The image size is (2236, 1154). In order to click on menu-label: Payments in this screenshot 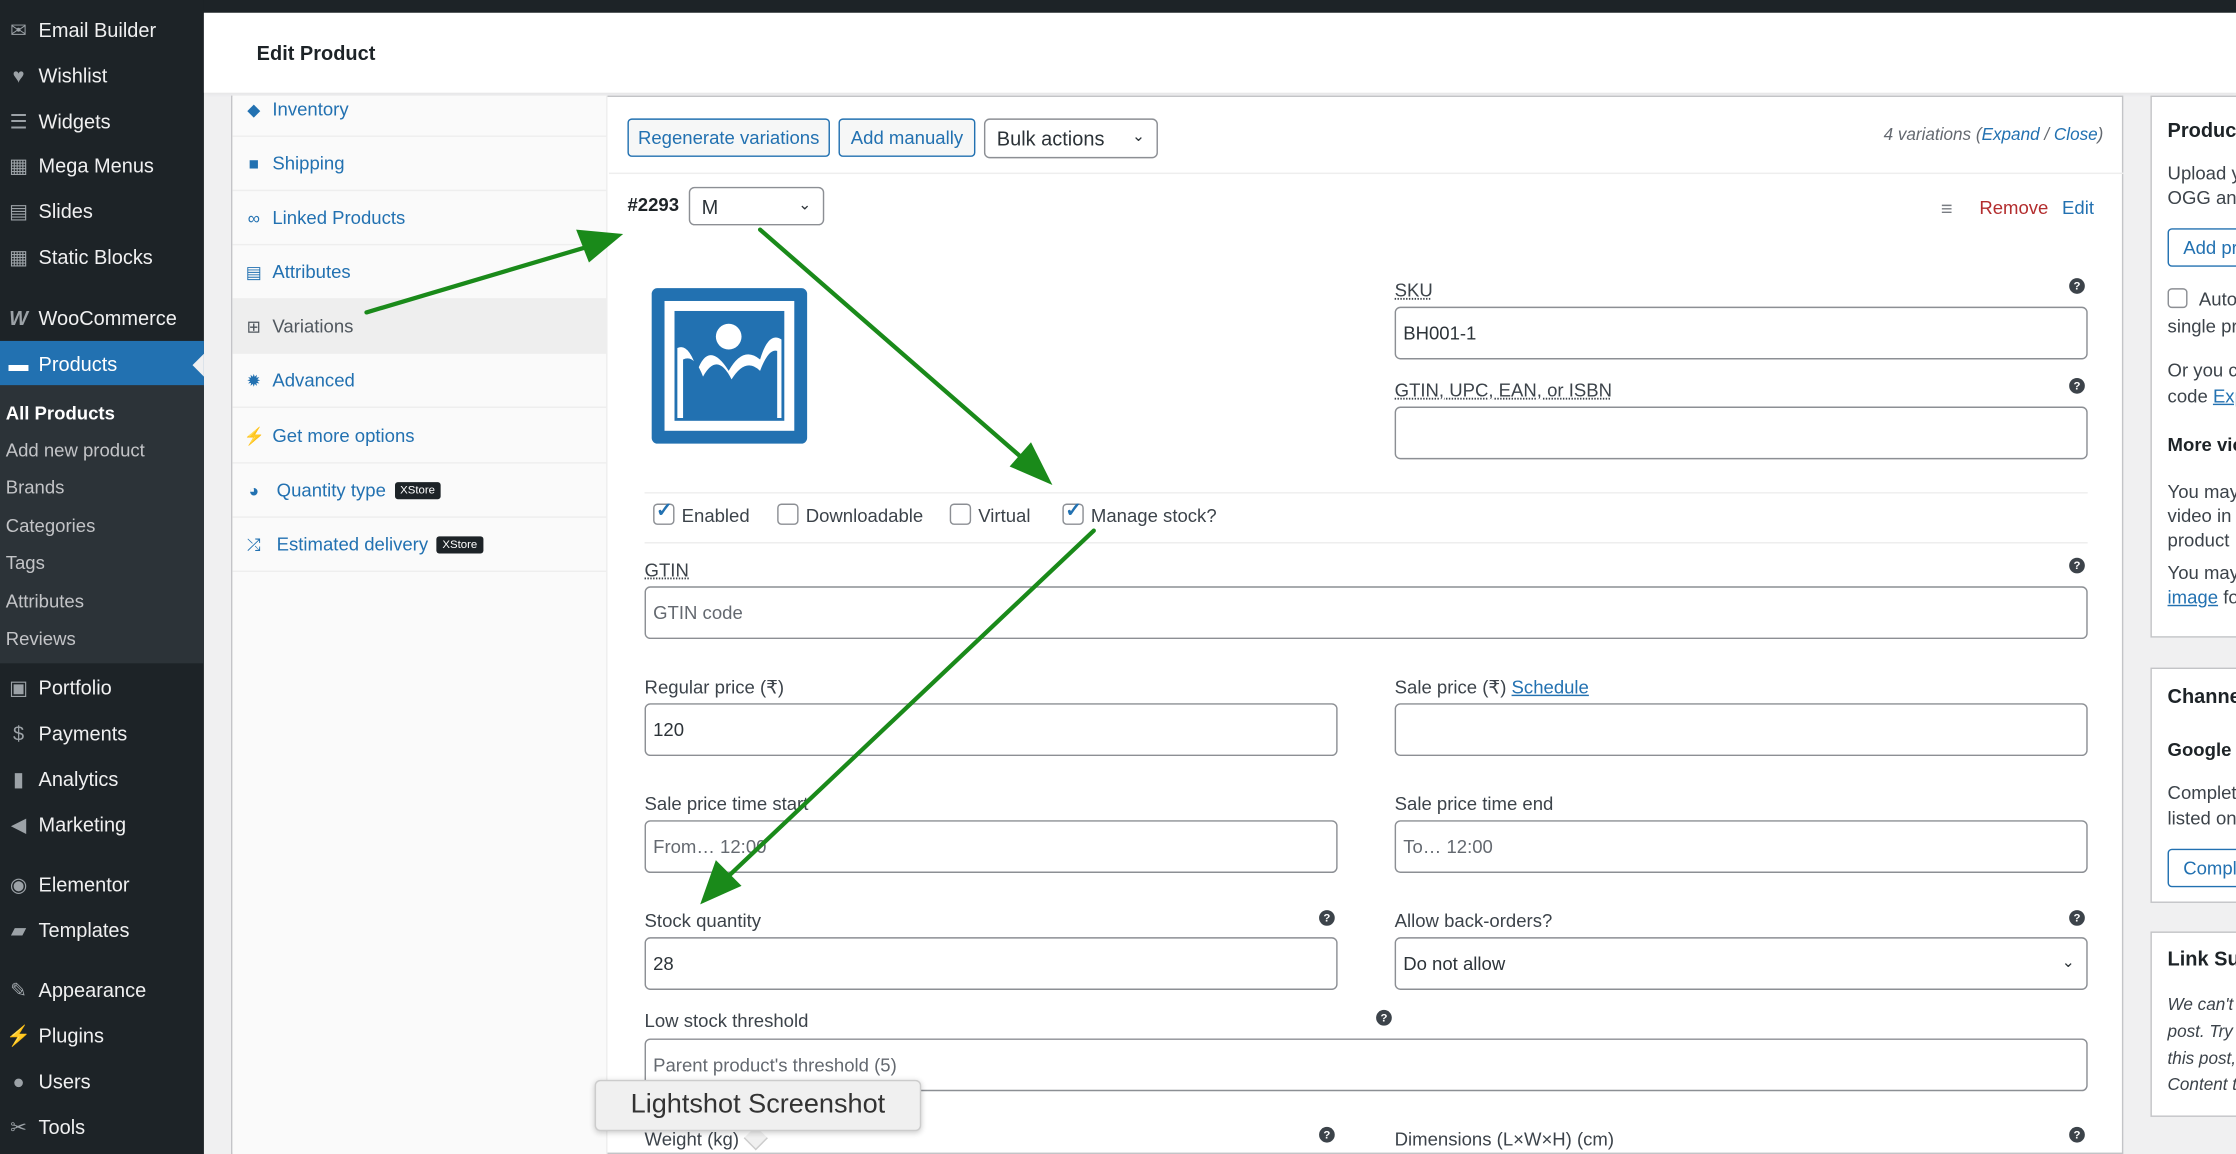, I will do `click(83, 733)`.